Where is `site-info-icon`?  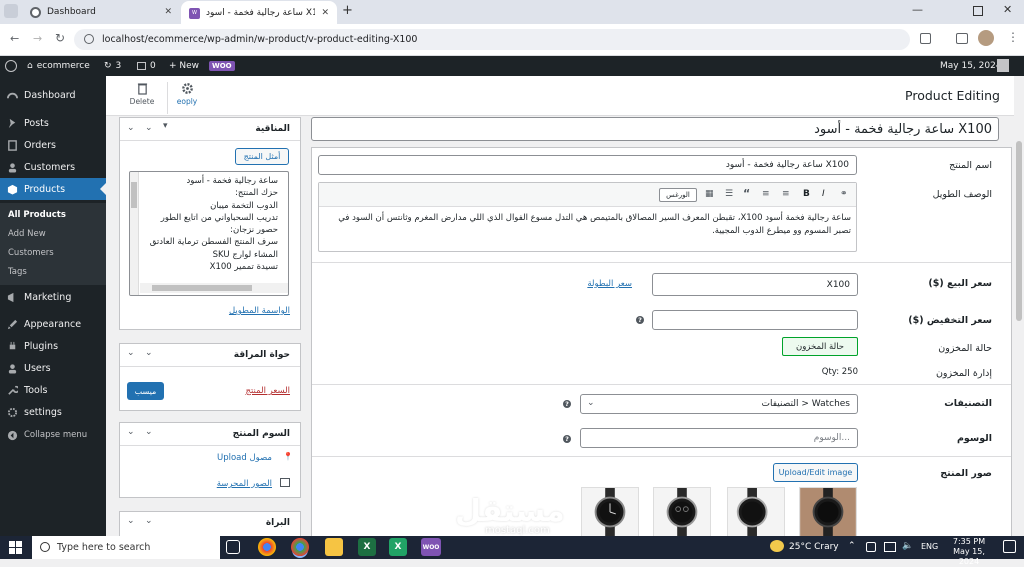
site-info-icon is located at coordinates (89, 39).